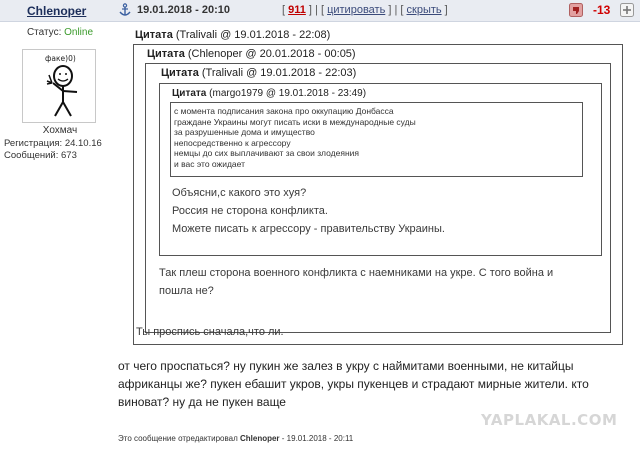 Image resolution: width=640 pixels, height=449 pixels. Describe the element at coordinates (60, 58) in the screenshot. I see `avatar-caption: факе)0)` at that location.